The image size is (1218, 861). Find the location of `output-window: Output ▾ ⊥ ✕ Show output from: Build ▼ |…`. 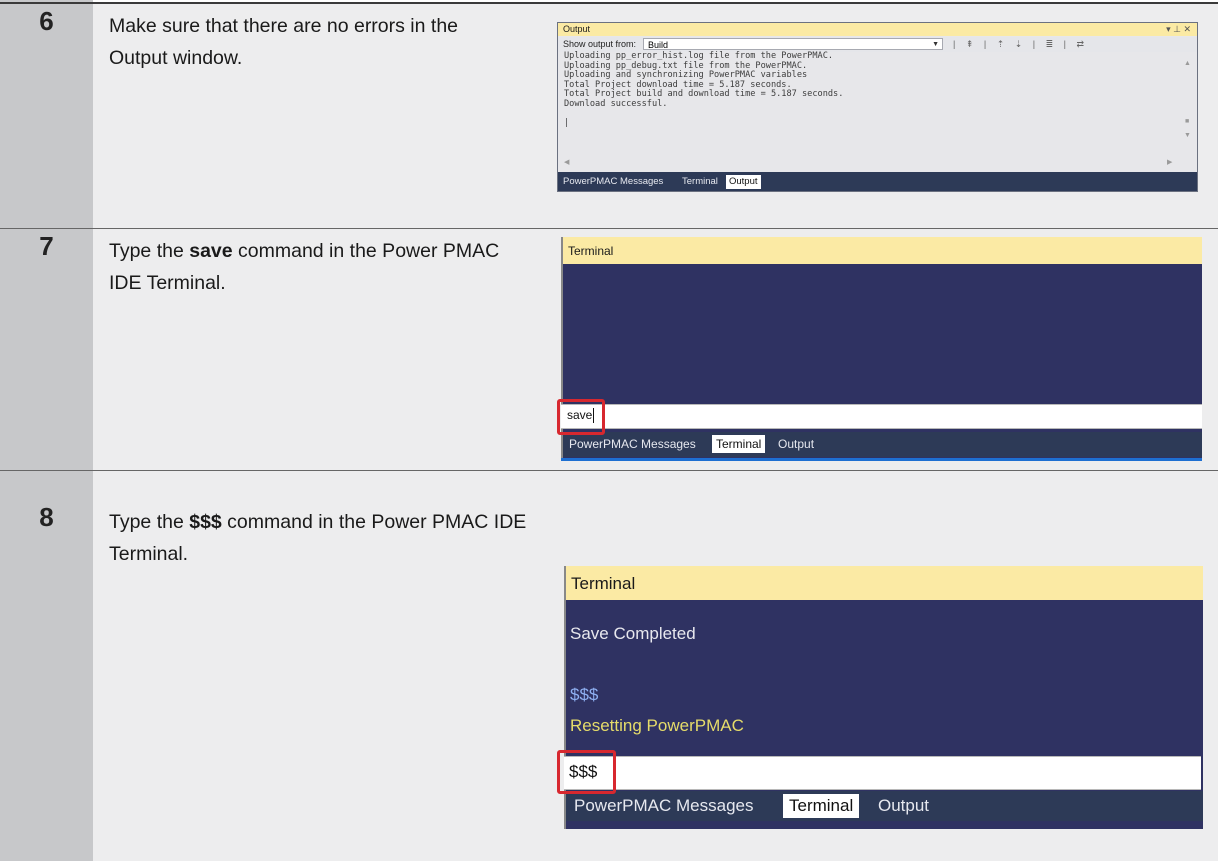

output-window: Output ▾ ⊥ ✕ Show output from: Build ▼ |… is located at coordinates (877, 107).